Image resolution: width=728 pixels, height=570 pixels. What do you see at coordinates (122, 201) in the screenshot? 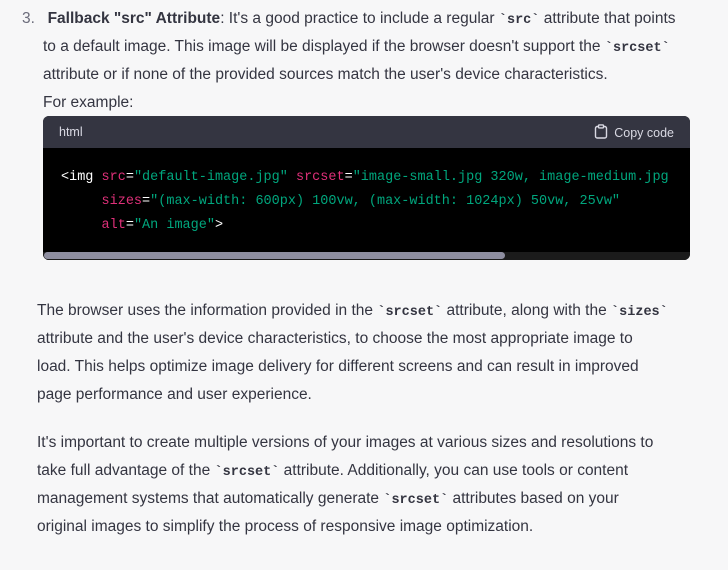
I see `code-token-attr: sizes` at bounding box center [122, 201].